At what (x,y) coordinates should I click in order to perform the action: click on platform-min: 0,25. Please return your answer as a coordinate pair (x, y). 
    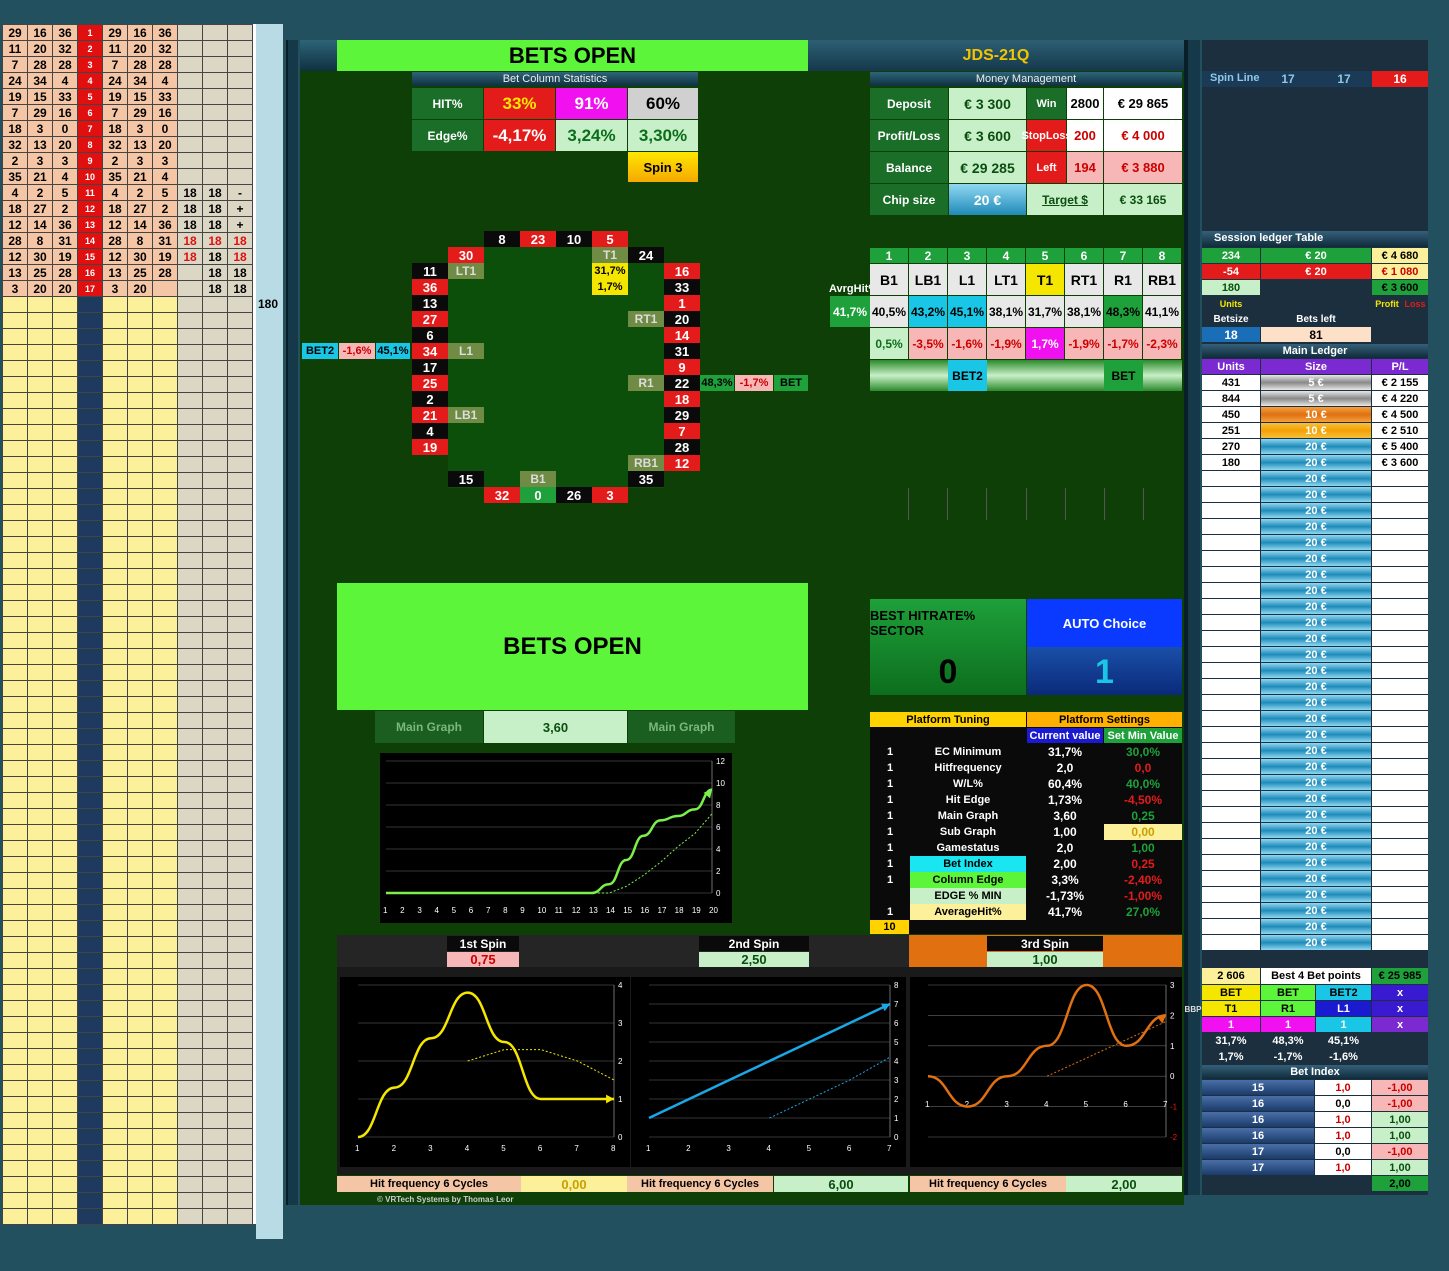
    Looking at the image, I should click on (1143, 864).